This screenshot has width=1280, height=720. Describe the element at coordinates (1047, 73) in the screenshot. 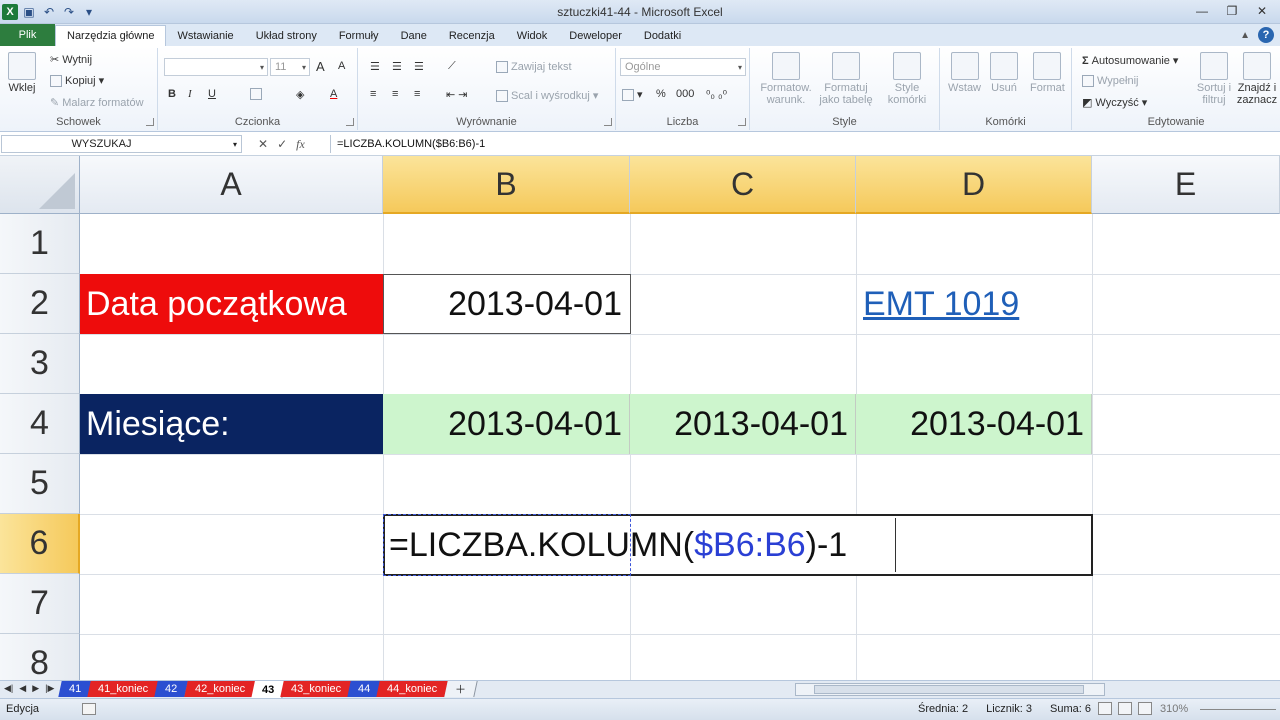

I see `format-cells-button: Format` at that location.